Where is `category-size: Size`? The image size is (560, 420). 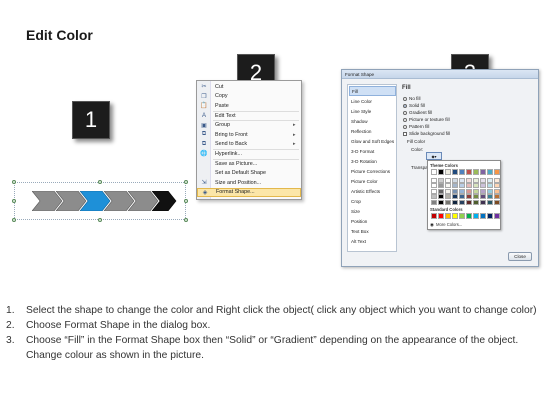
category-size: Size is located at coordinates (372, 211).